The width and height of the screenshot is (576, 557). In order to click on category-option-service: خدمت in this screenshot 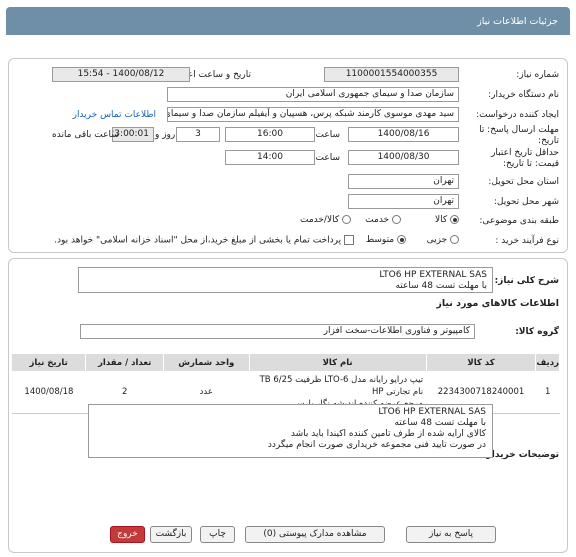, I will do `click(383, 220)`.